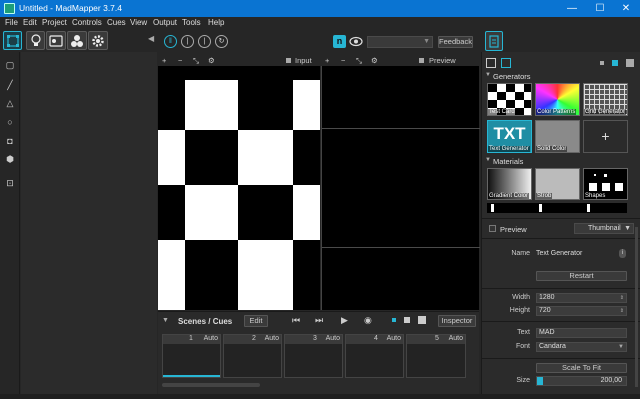  What do you see at coordinates (488, 75) in the screenshot?
I see `collapse-generators-icon: ▼` at bounding box center [488, 75].